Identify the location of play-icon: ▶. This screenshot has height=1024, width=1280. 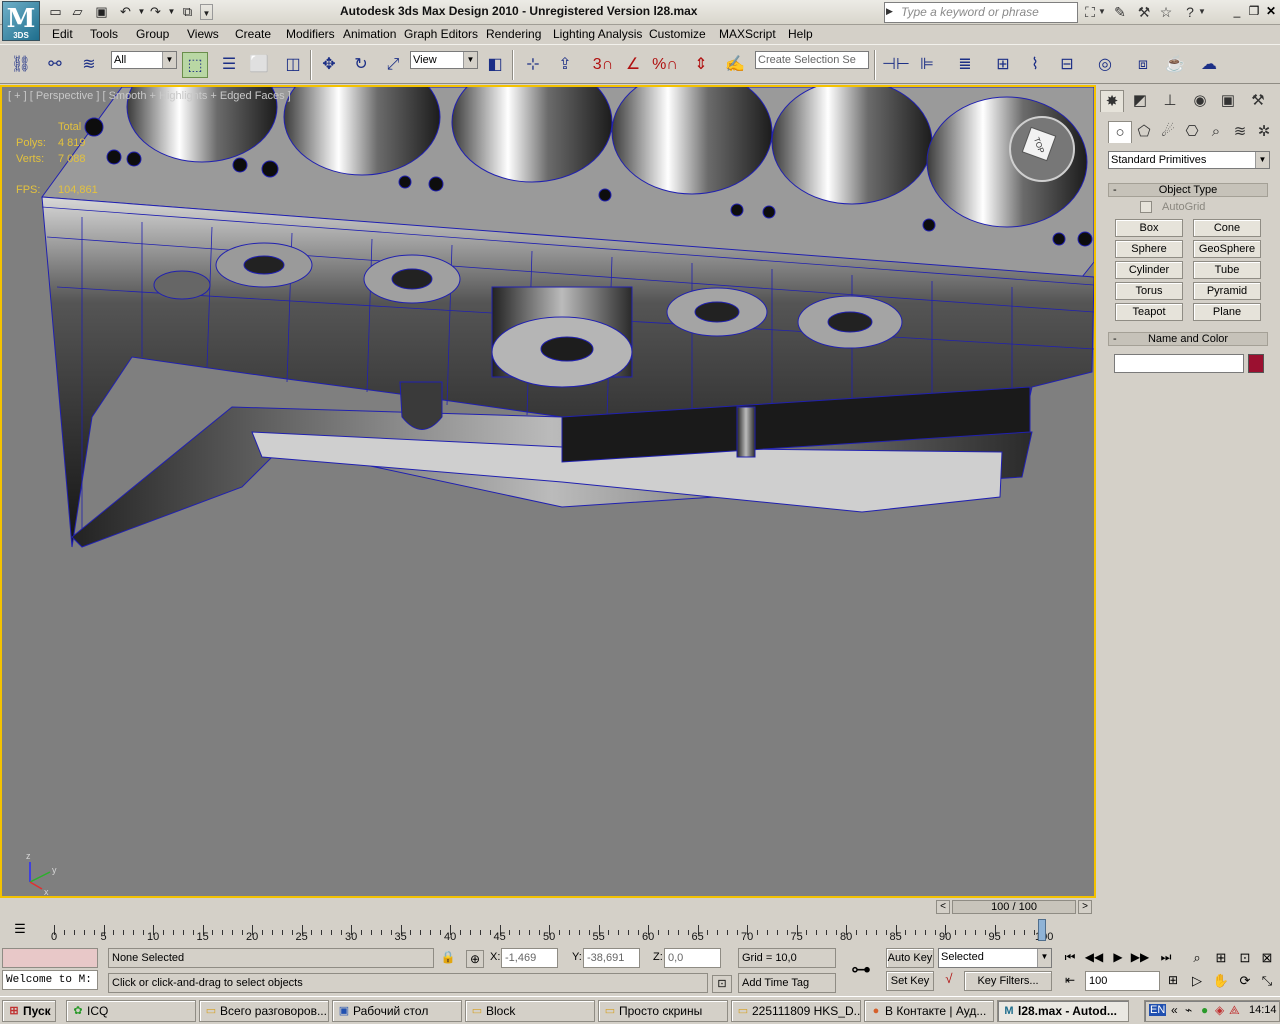
(1118, 958).